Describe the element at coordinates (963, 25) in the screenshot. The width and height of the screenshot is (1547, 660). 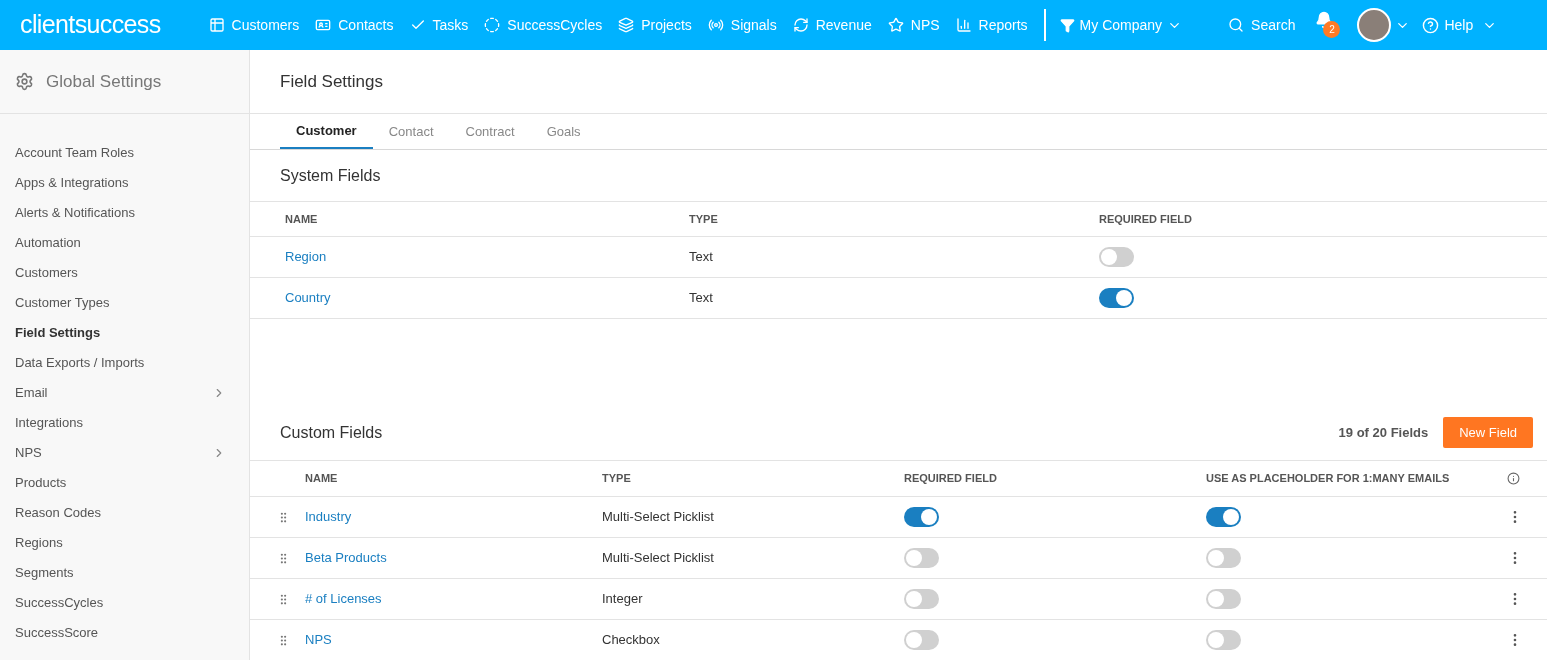
I see `bar-chart-icon` at that location.